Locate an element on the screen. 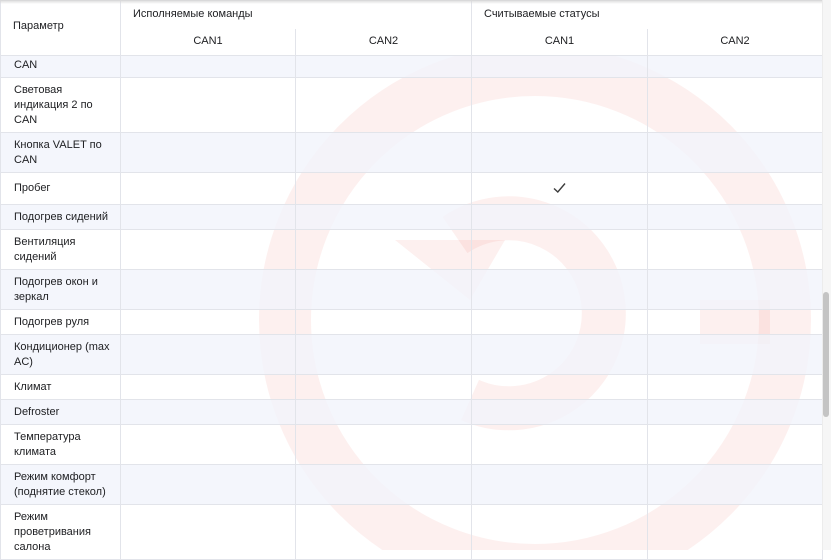 This screenshot has height=560, width=831. header-commands-can2: CAN2 is located at coordinates (383, 42).